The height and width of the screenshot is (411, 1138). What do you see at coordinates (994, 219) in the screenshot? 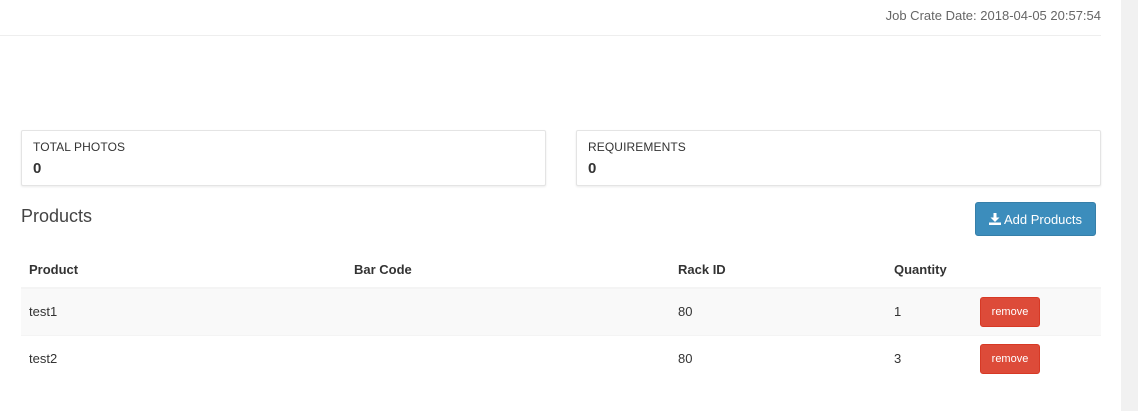
I see `download-icon` at bounding box center [994, 219].